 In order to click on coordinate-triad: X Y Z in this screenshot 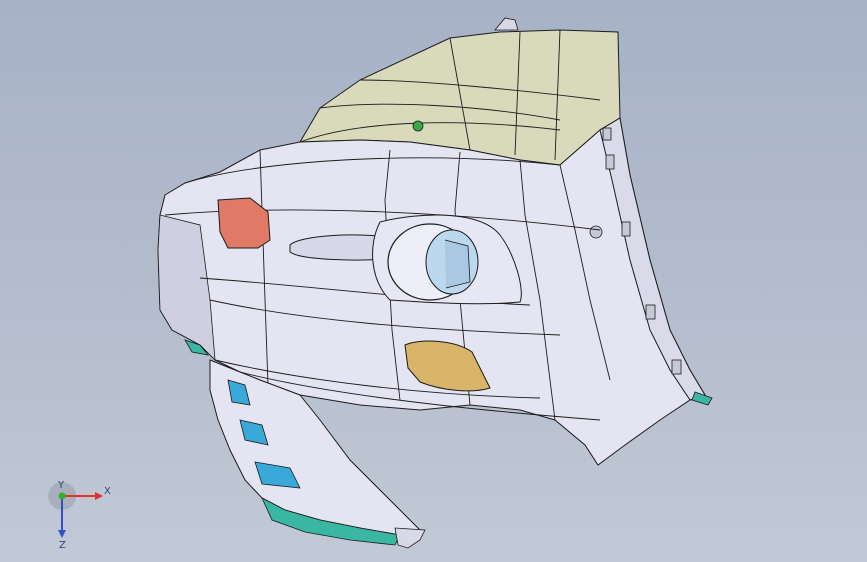, I will do `click(79, 515)`.